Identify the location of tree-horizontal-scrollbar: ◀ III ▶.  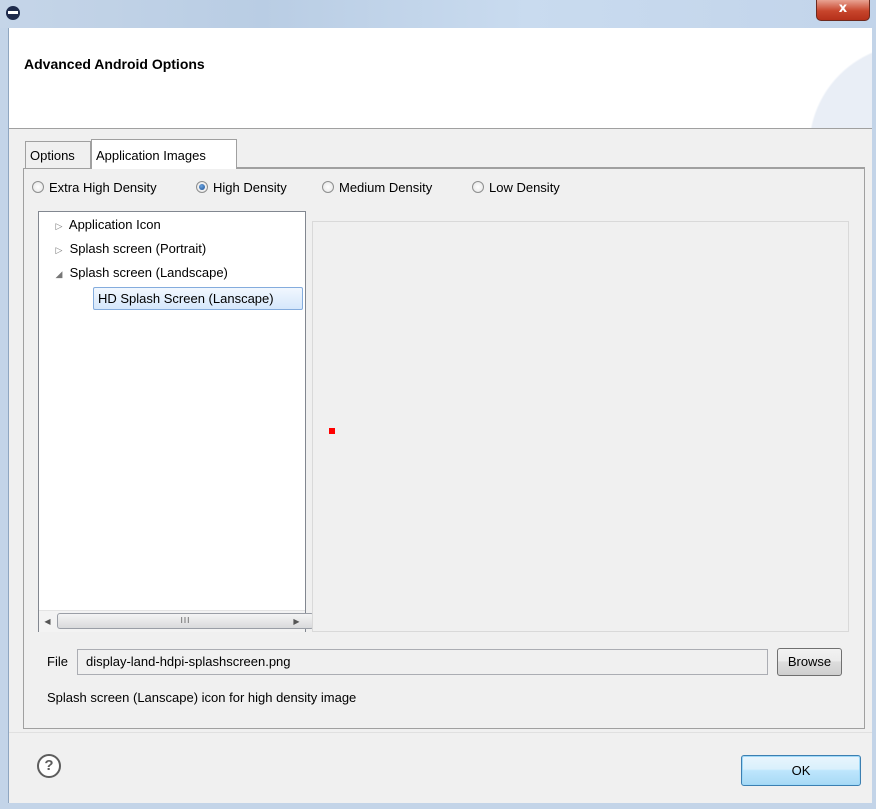
(176, 621).